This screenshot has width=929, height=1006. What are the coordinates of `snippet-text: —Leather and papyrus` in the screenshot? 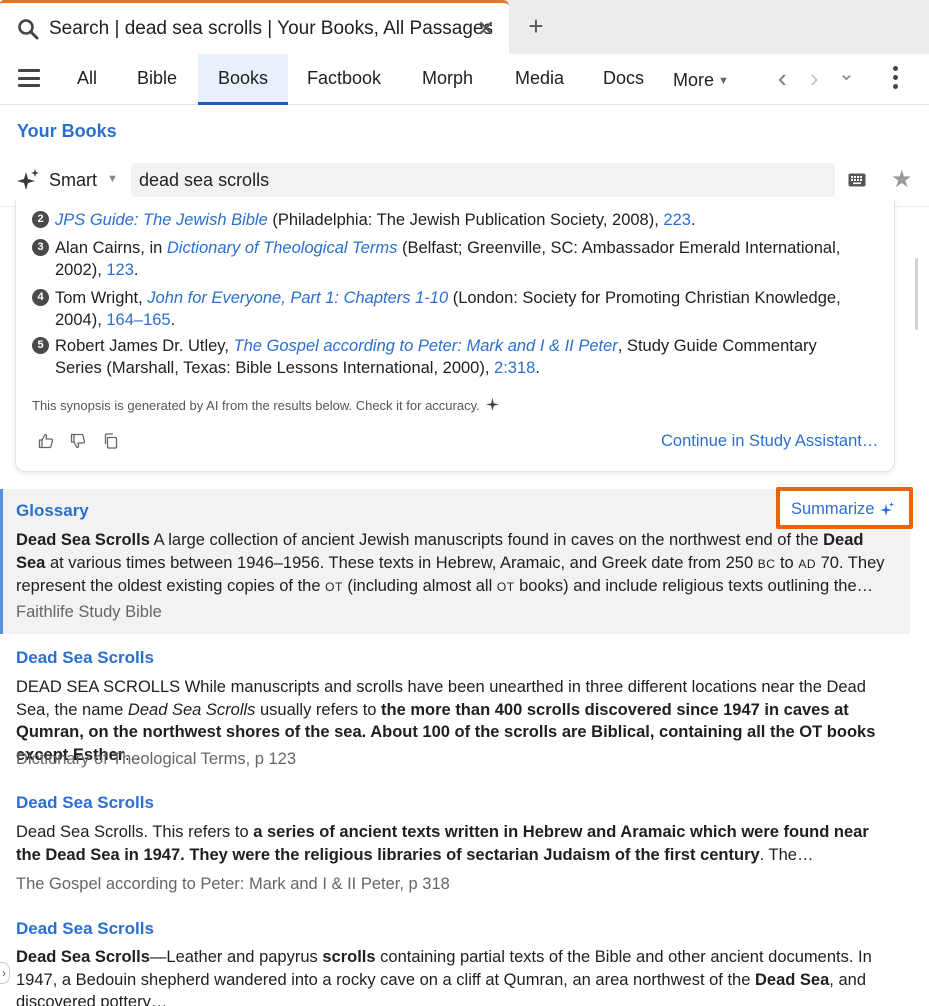 It's located at (236, 957).